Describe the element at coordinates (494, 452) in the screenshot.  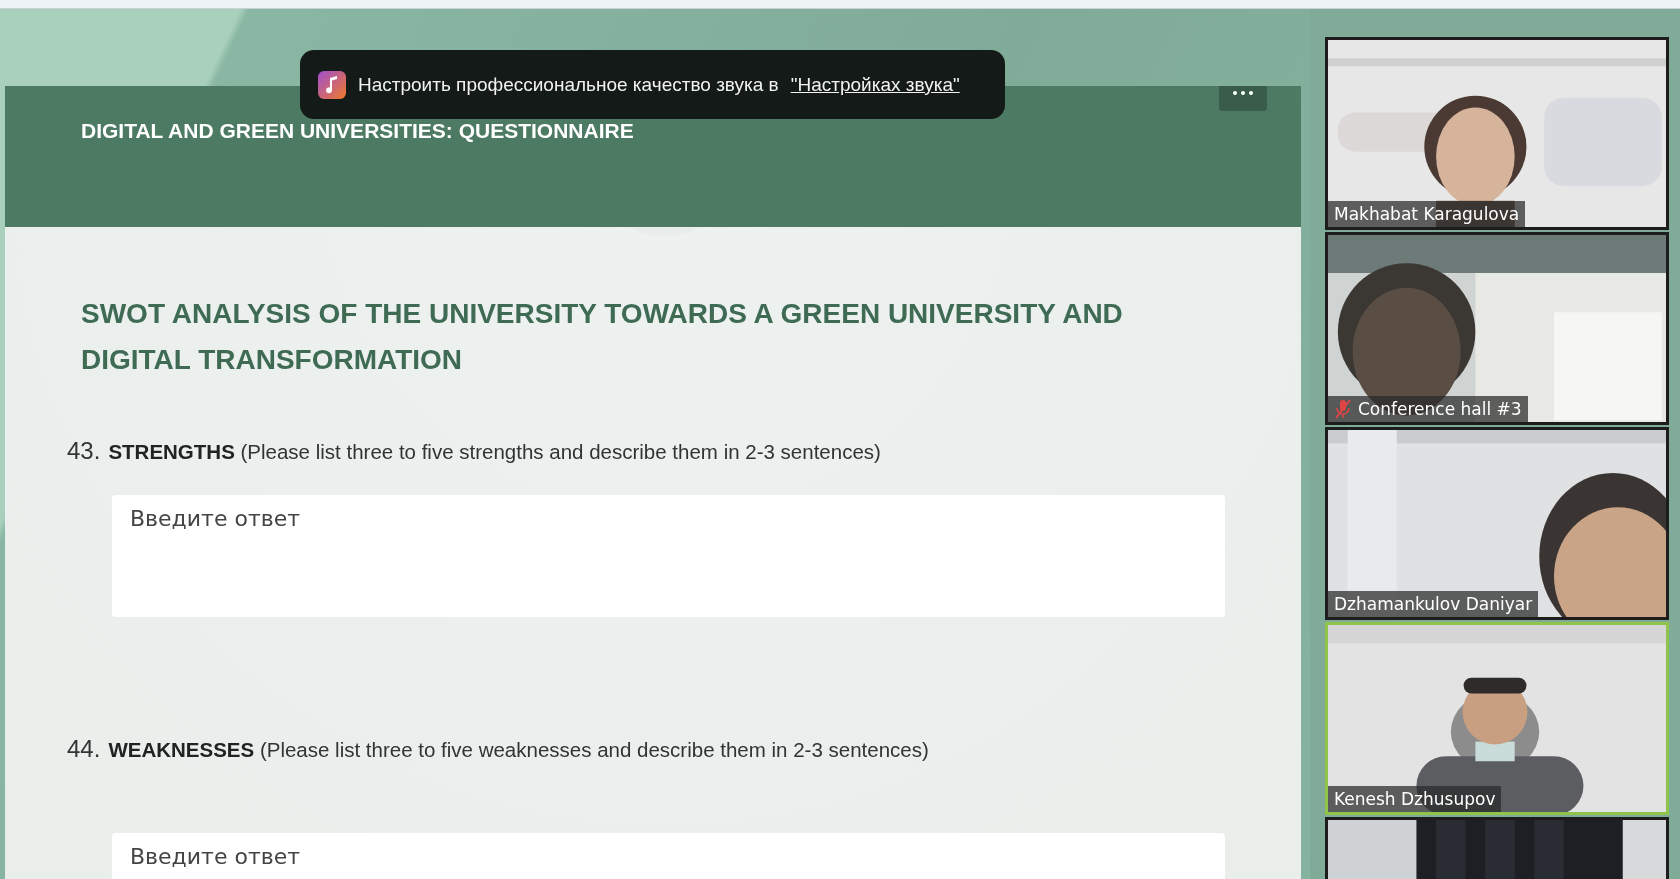
I see `question-text: STRENGTHS (Please list three to five strengths and describe them in 2-3 sentences)` at that location.